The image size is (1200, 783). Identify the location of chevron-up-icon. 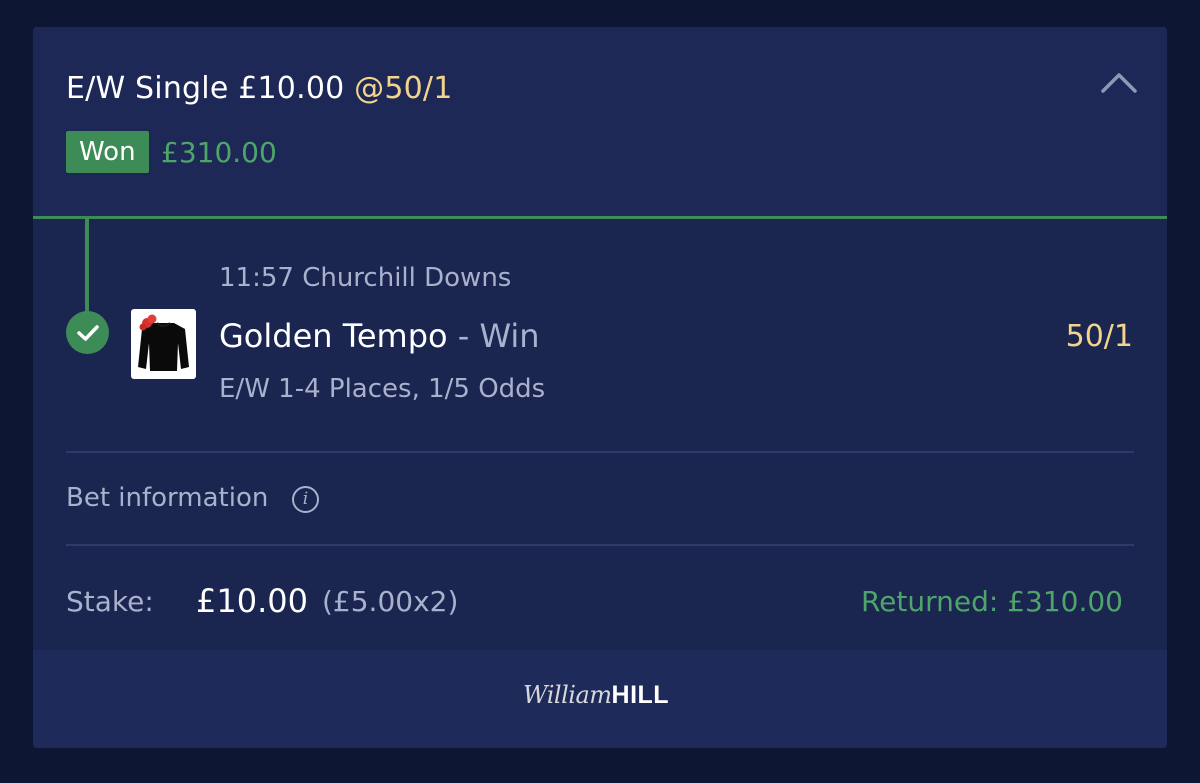
(1119, 82).